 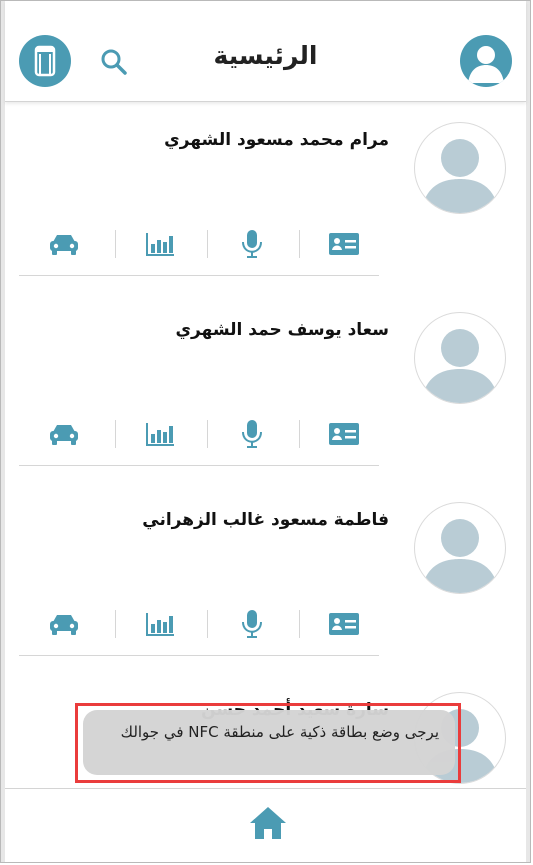 I want to click on person-name: سعاد يوسف حمد الشهري, so click(x=282, y=330).